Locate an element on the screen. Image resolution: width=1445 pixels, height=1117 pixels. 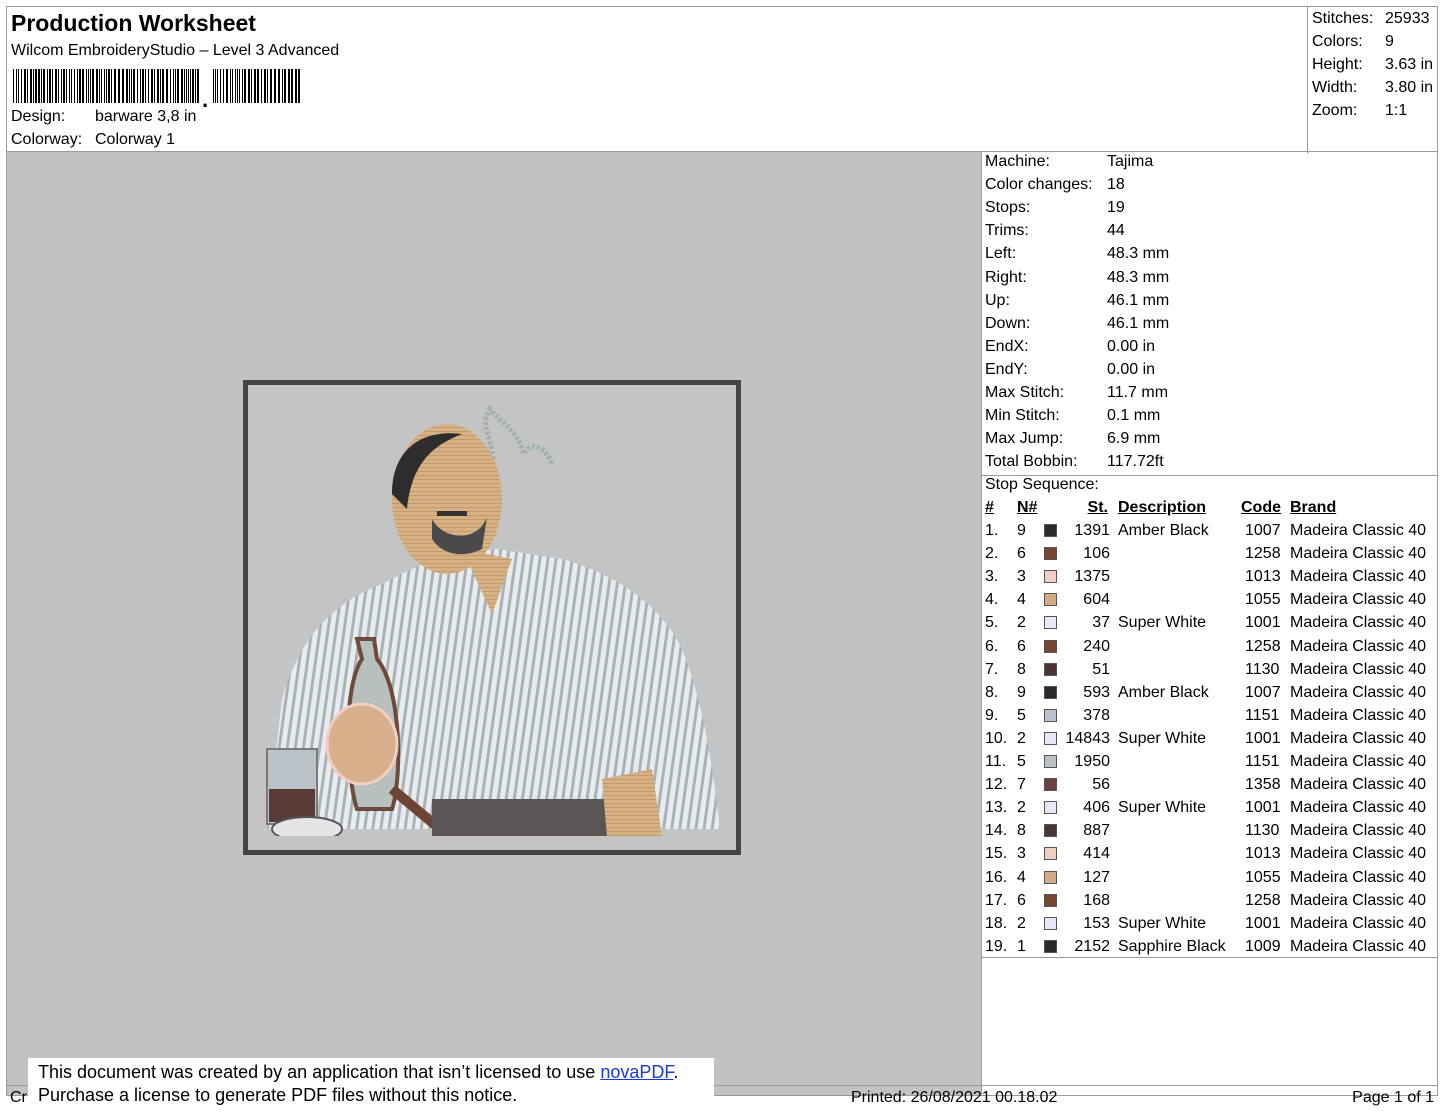
info-label: Machine: is located at coordinates (1017, 161).